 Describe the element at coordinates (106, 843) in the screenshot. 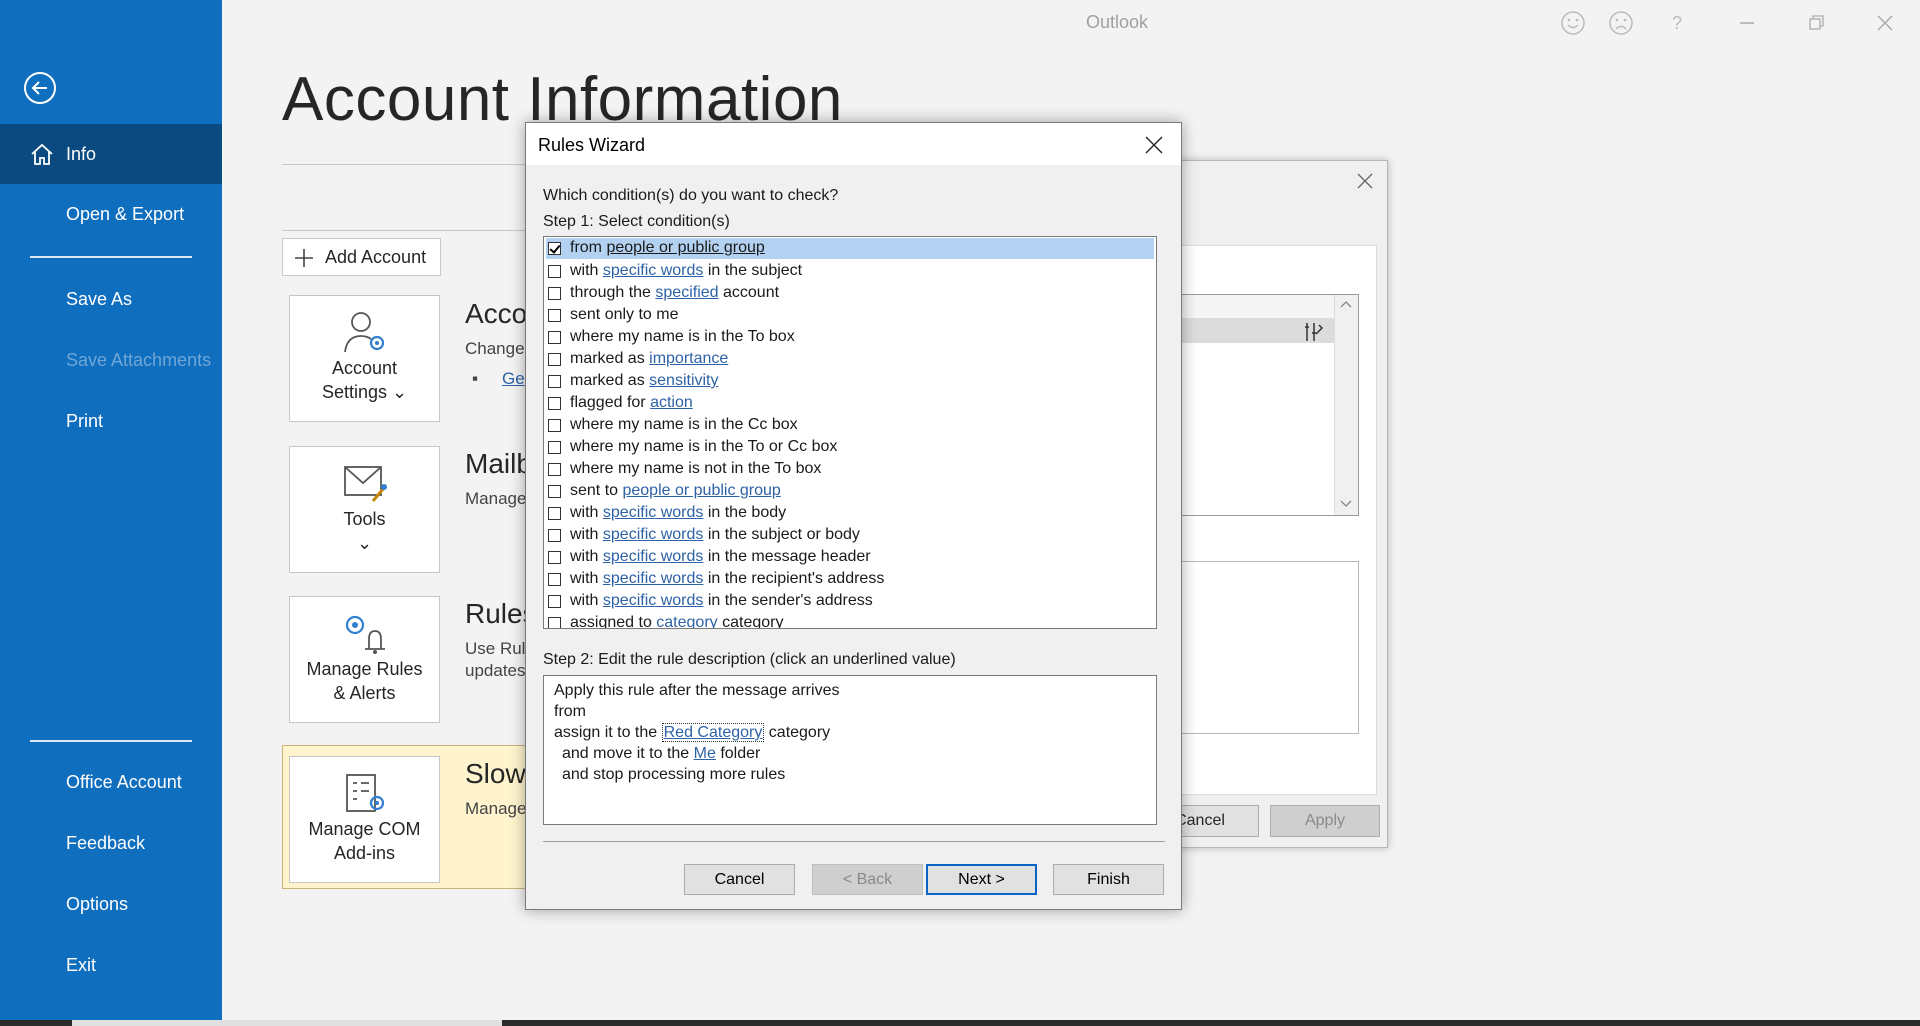

I see `sidebar-item-label: Feedback` at that location.